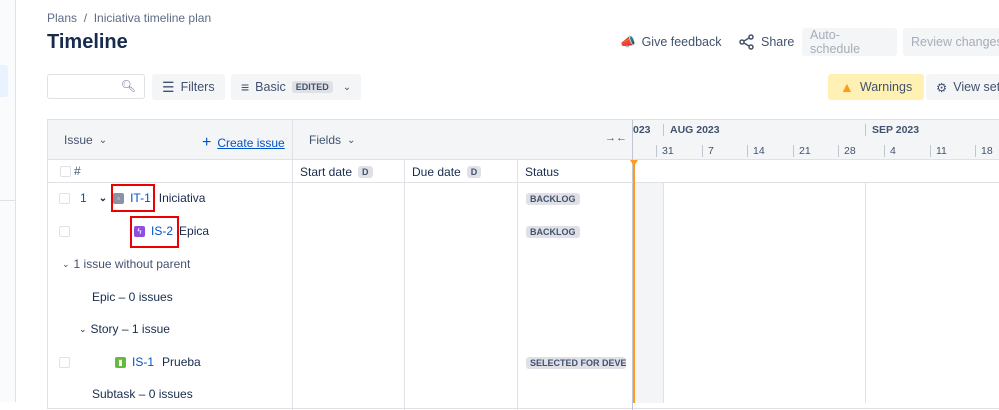 This screenshot has height=410, width=999. What do you see at coordinates (152, 18) in the screenshot?
I see `breadcrumb-plan: Iniciativa timeline plan` at bounding box center [152, 18].